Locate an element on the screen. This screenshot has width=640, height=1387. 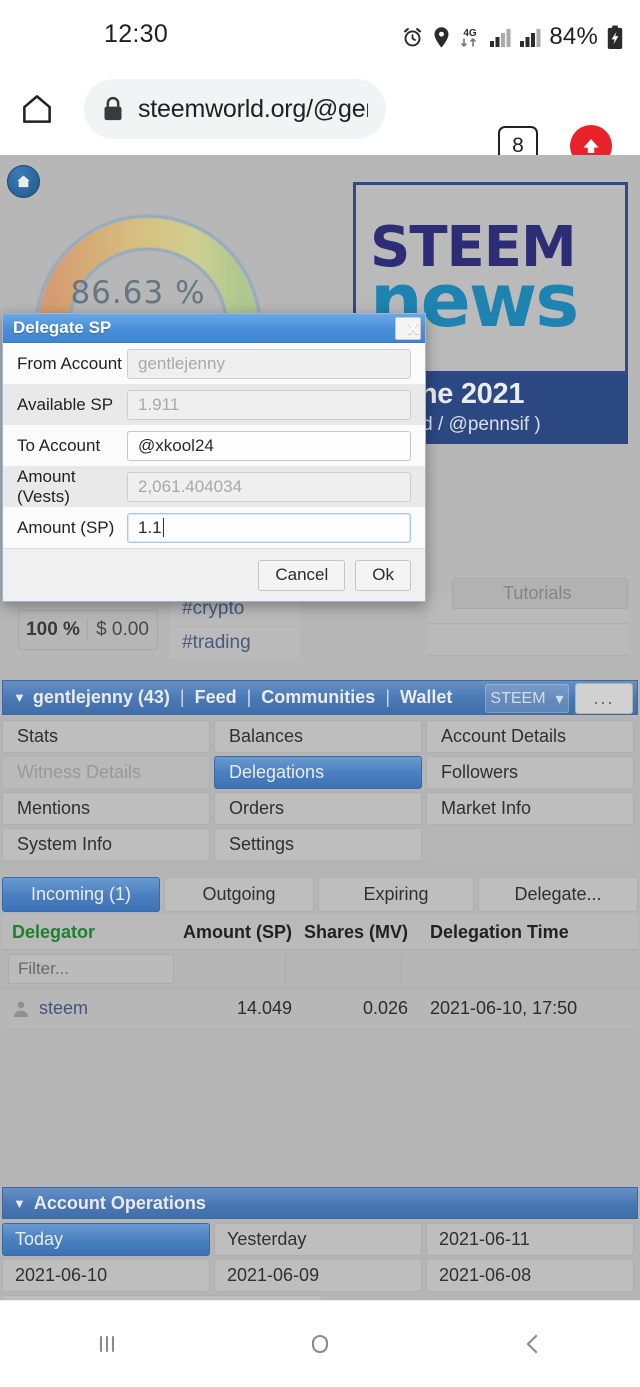
dialog-label: Amount (SP) is located at coordinates (66, 527).